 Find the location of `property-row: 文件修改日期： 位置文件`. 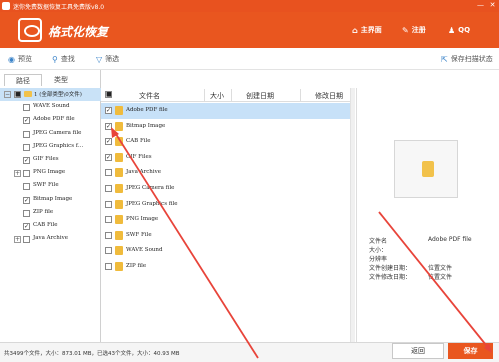

property-row: 文件修改日期： 位置文件 is located at coordinates (431, 276).